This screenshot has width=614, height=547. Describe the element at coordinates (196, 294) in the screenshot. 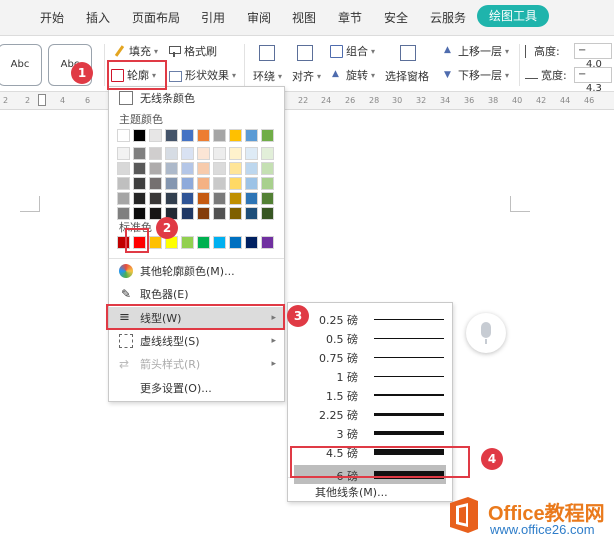

I see `eyedropper-item: ✎ 取色器(E)` at that location.